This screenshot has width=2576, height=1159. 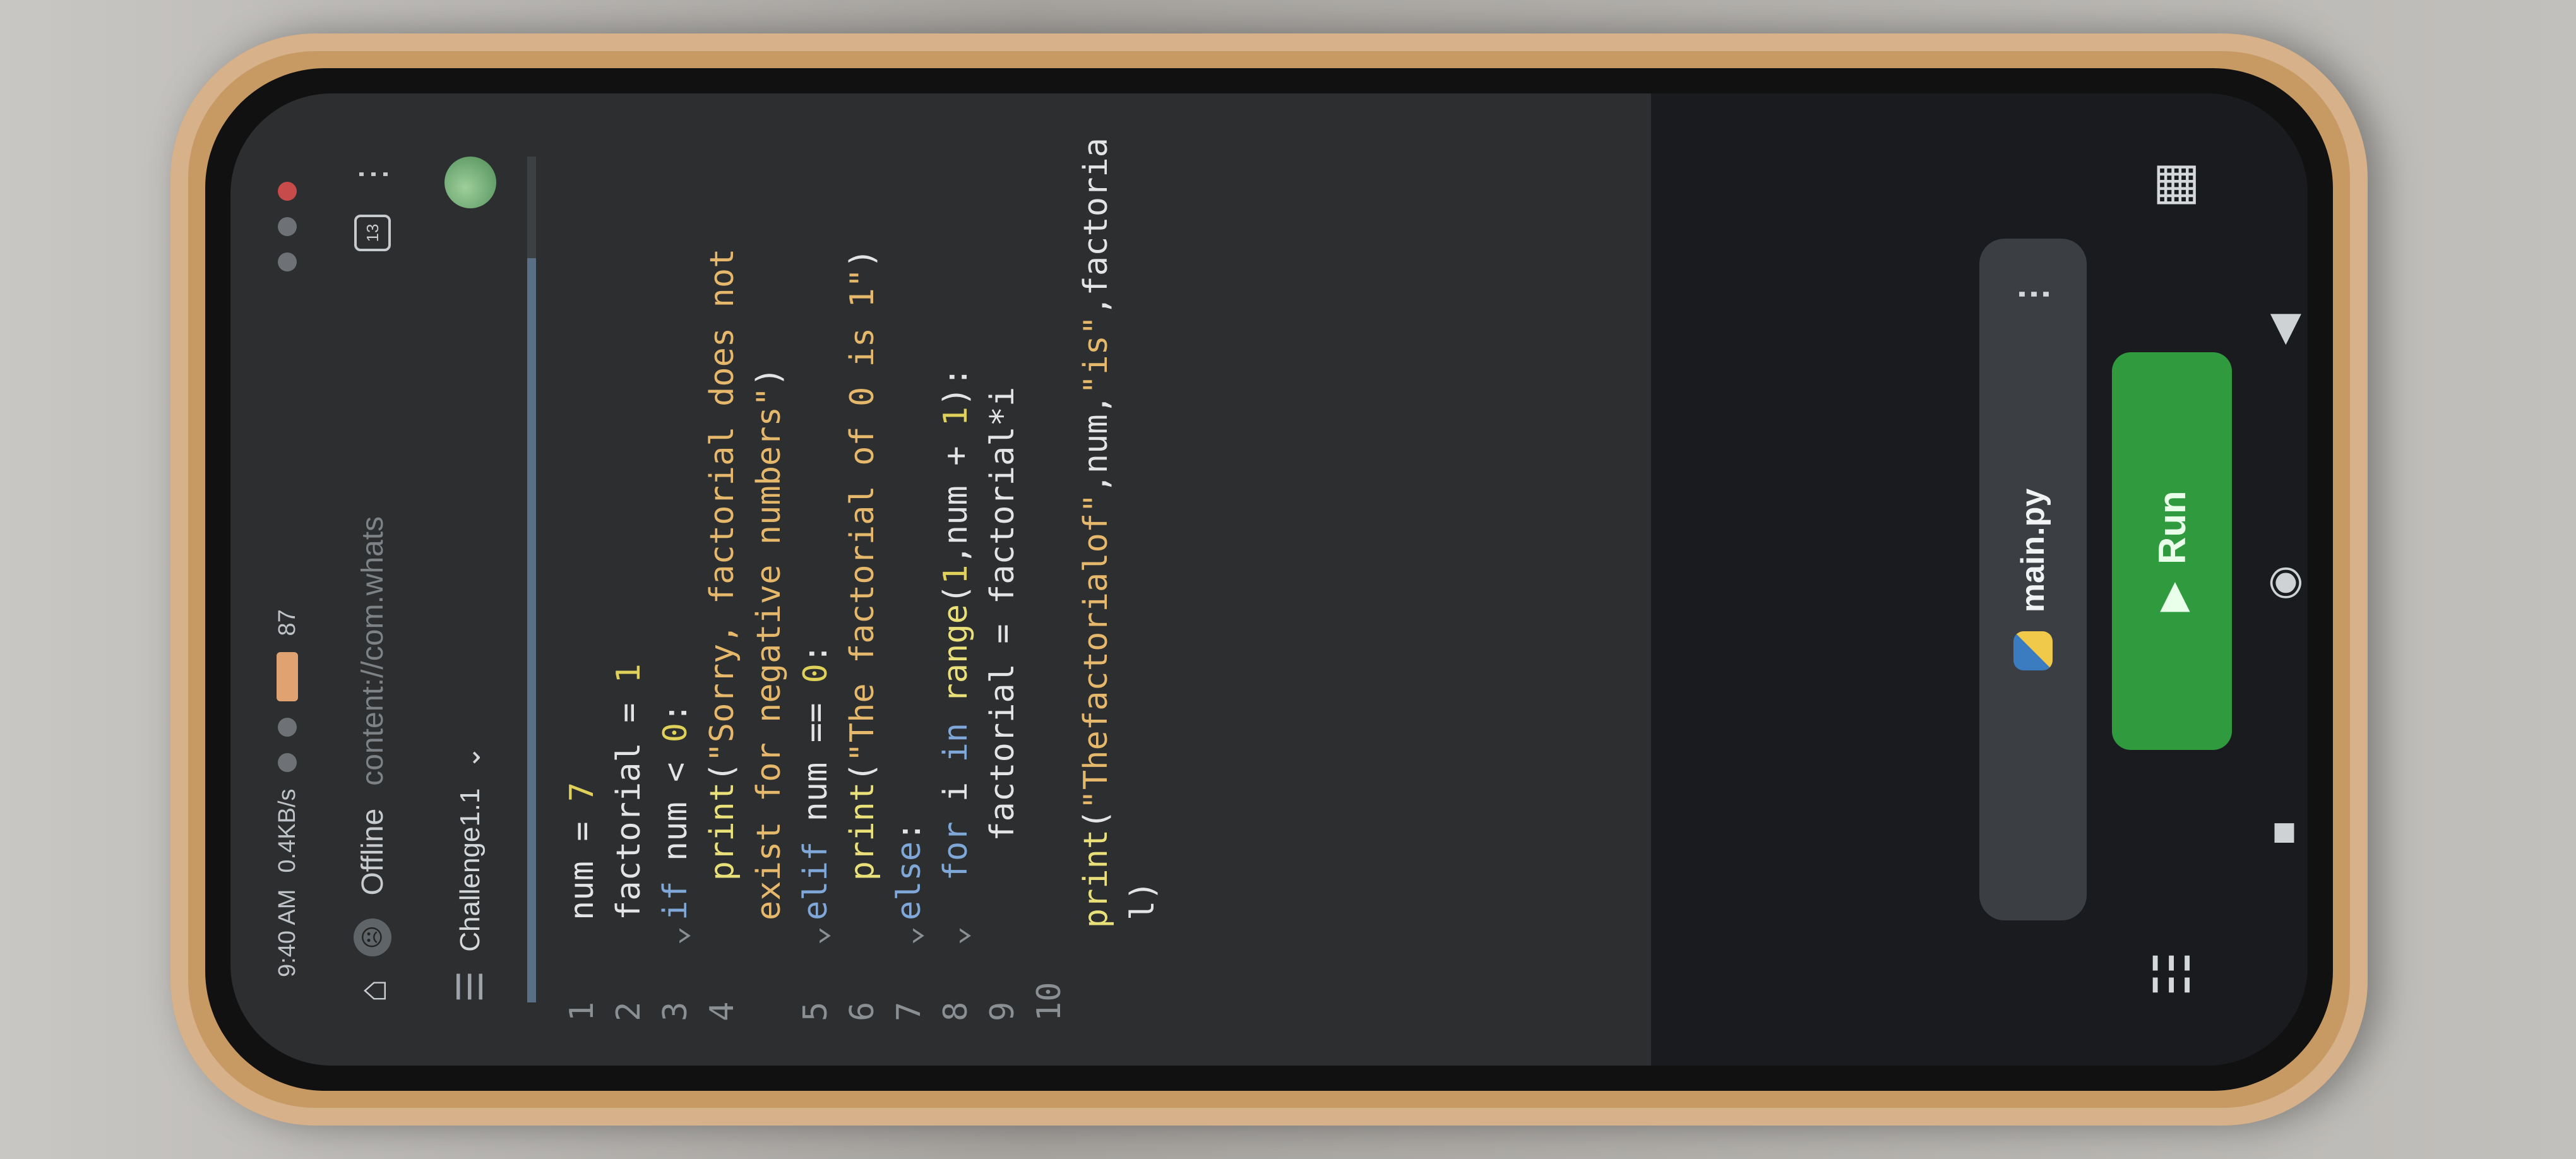 I want to click on recents-nav-icon: ■, so click(x=2282, y=833).